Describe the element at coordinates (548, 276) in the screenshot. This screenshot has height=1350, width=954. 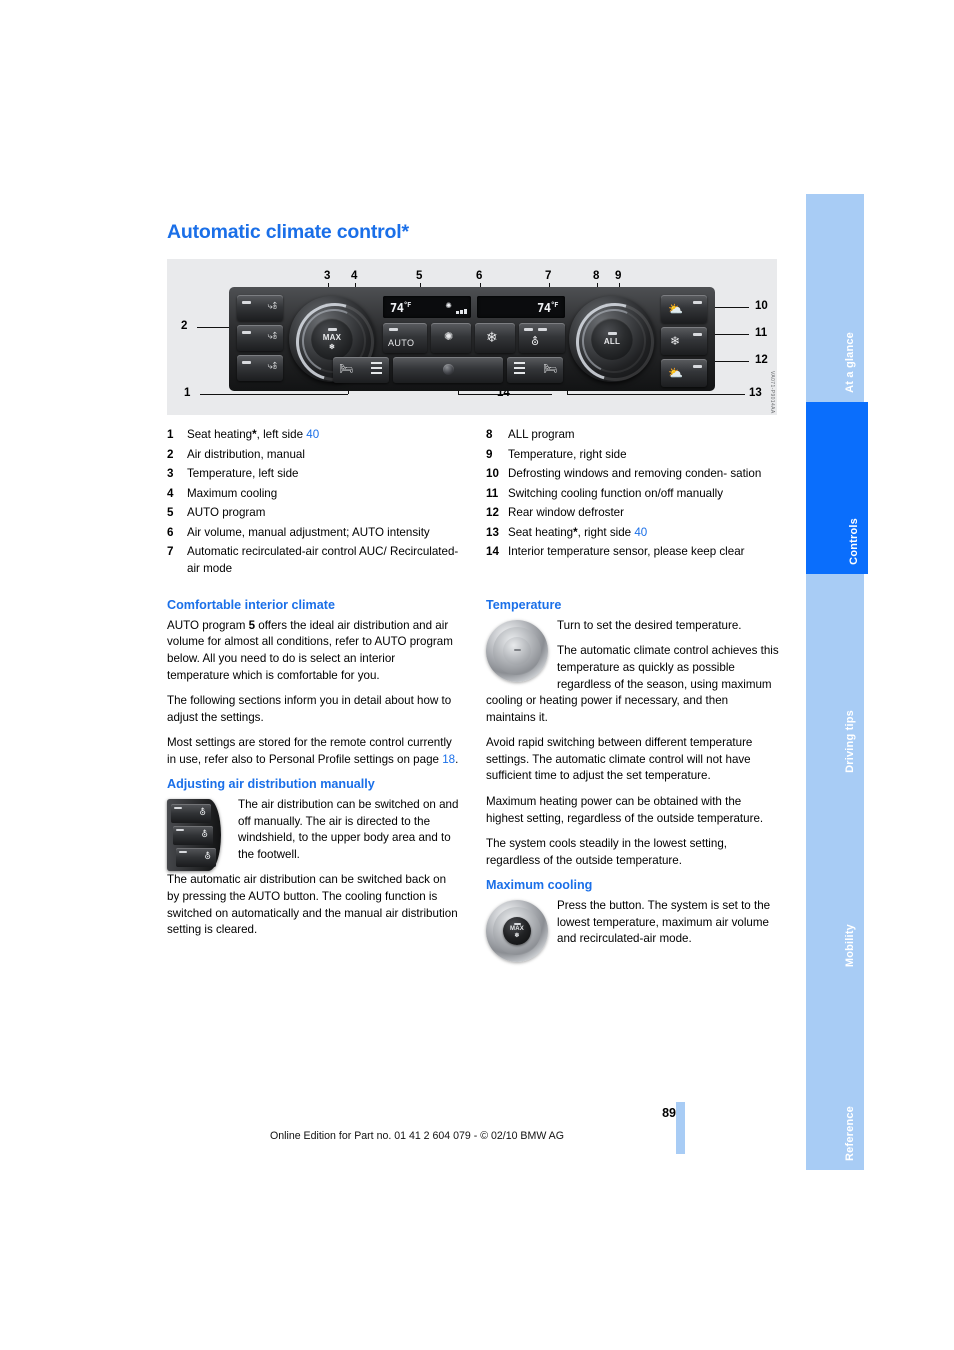
I see `callout-7: 7` at that location.